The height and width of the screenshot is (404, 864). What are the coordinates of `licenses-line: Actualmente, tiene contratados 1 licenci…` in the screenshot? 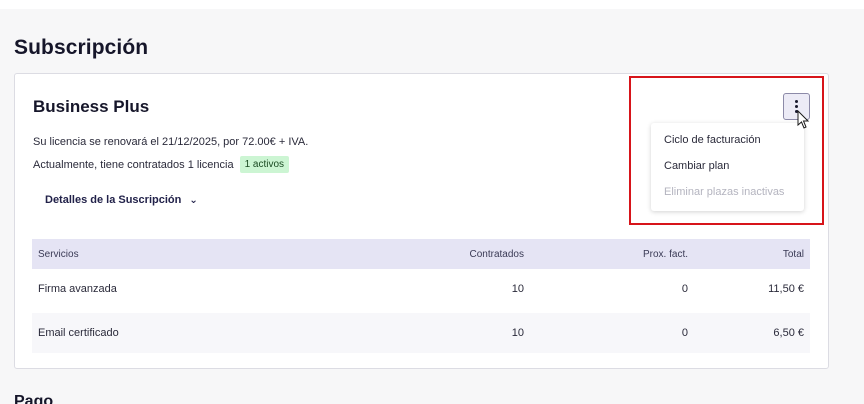 It's located at (161, 164).